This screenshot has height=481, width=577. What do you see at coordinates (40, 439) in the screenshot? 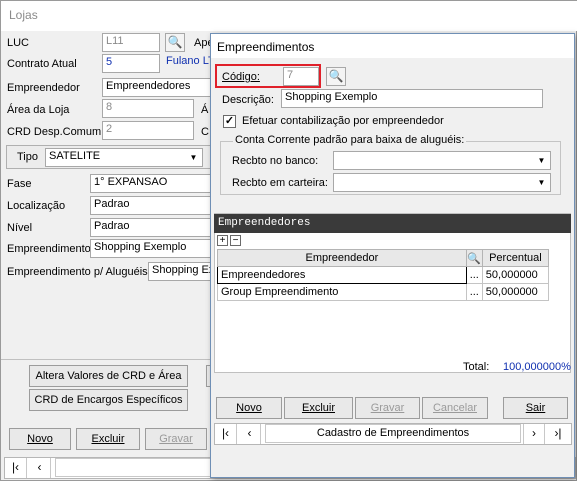
I see `main-novo-button: Novo` at bounding box center [40, 439].